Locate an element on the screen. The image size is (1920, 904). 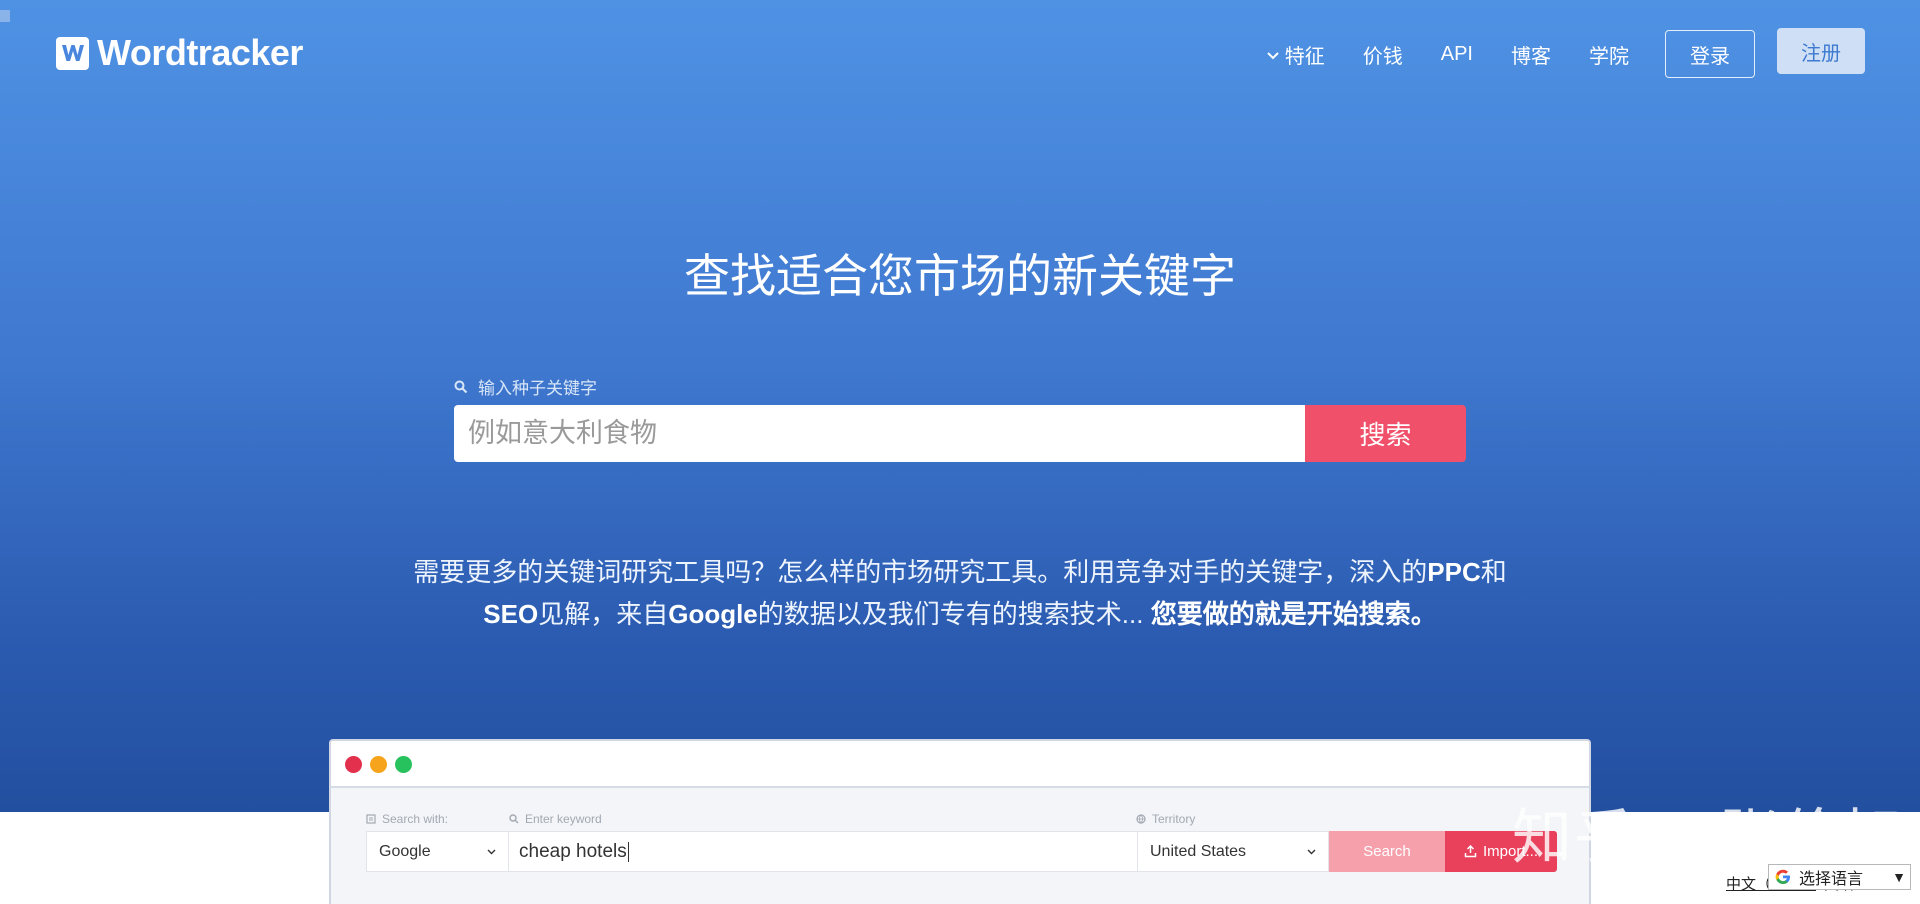
nav-item-label: 博客 is located at coordinates (1531, 56).